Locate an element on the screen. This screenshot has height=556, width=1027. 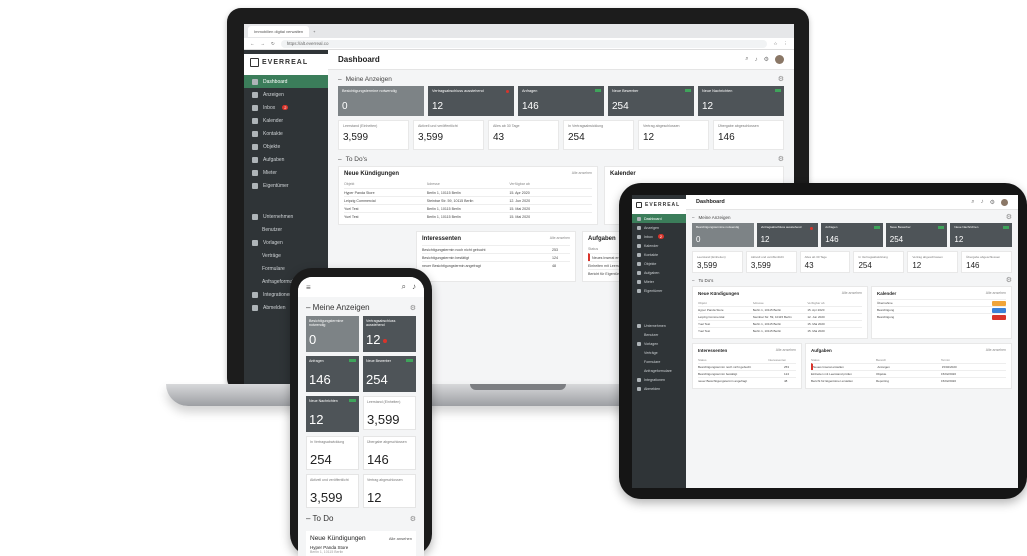
hamburger-icon: ≡ is located at coordinates (308, 287).